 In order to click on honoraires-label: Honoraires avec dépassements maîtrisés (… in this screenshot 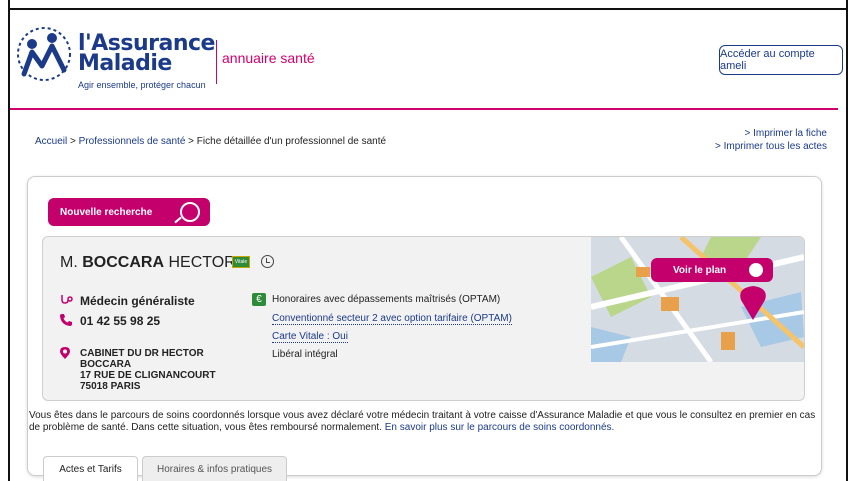, I will do `click(386, 299)`.